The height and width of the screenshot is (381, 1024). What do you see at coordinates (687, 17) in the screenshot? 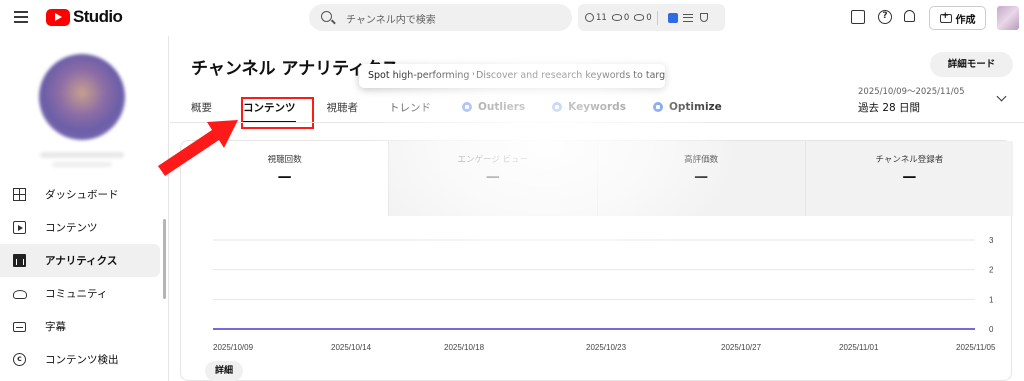
I see `list-icon` at bounding box center [687, 17].